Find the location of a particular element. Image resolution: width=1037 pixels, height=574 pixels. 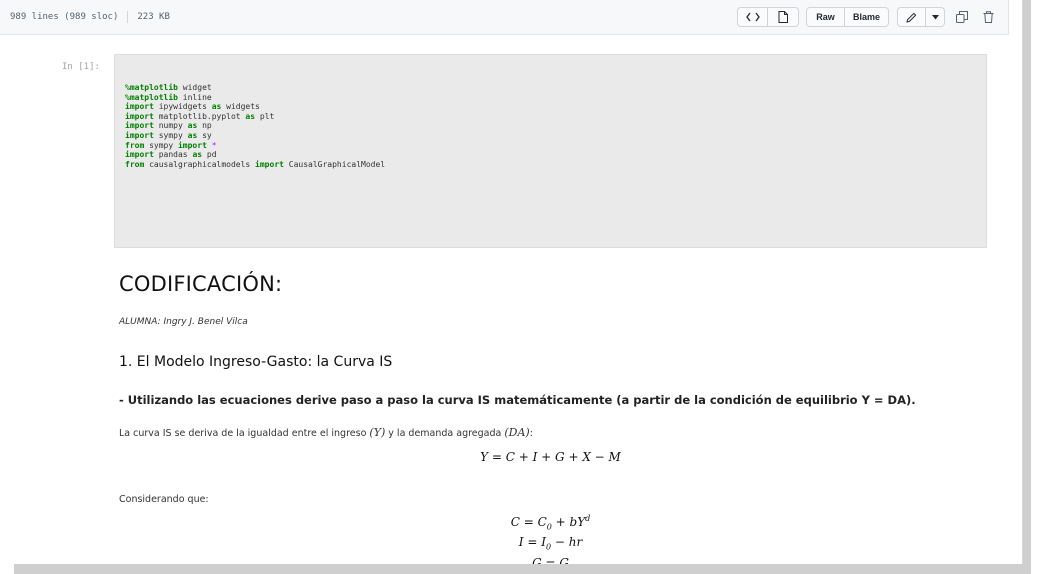

pencil-icon is located at coordinates (911, 17).